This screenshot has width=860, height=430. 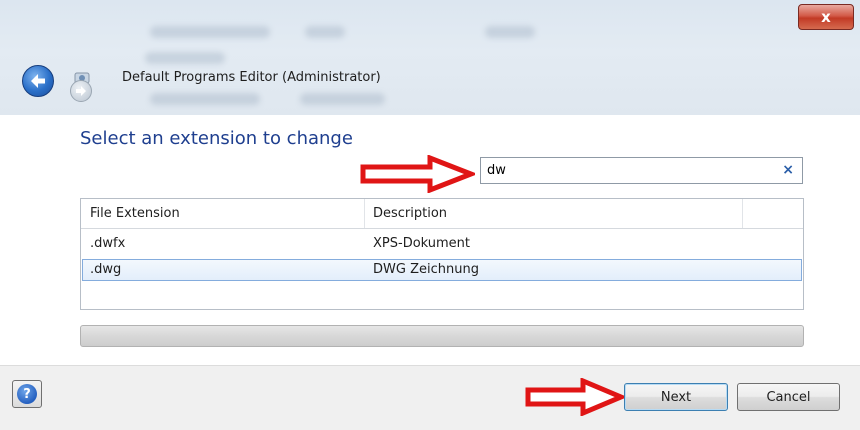 I want to click on close-button: x, so click(x=826, y=17).